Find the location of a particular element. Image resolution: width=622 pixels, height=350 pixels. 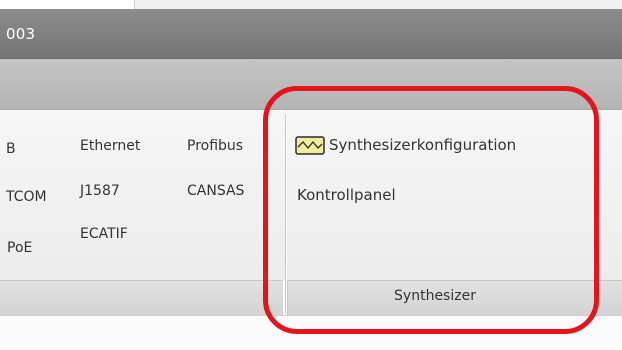

ribbon-tab-bar is located at coordinates (311, 84).